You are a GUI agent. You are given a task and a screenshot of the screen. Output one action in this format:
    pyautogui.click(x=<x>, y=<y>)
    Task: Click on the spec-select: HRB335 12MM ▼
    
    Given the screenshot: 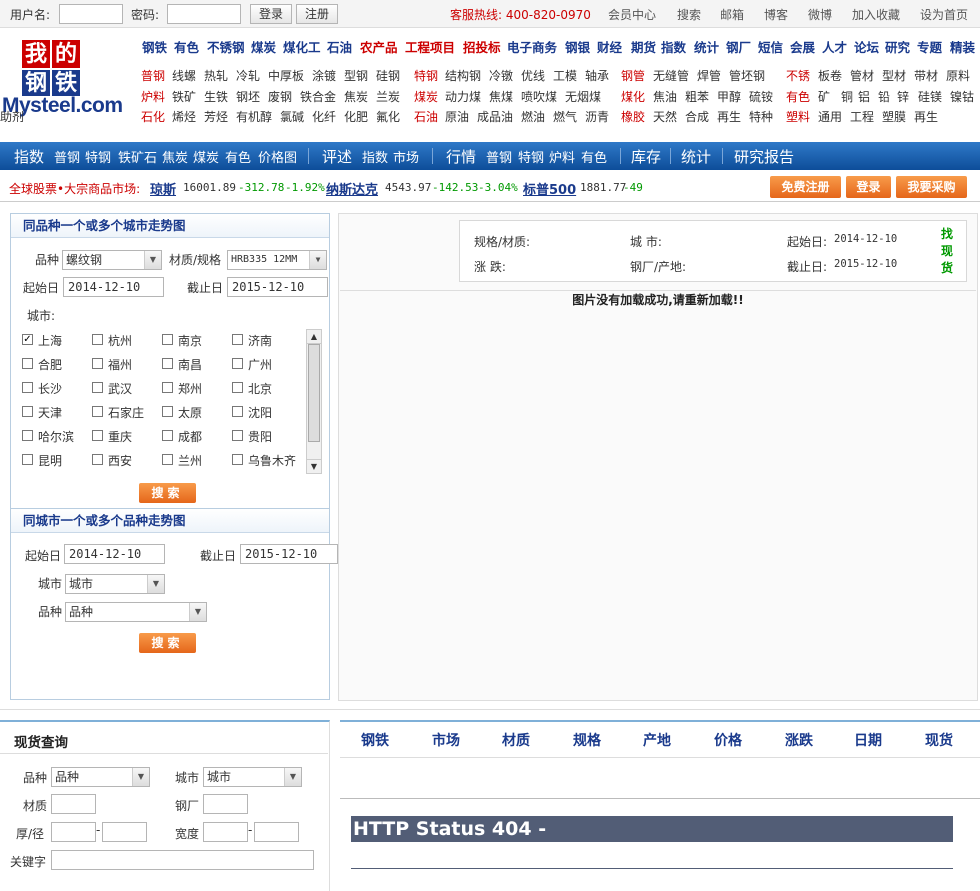 What is the action you would take?
    pyautogui.click(x=277, y=260)
    